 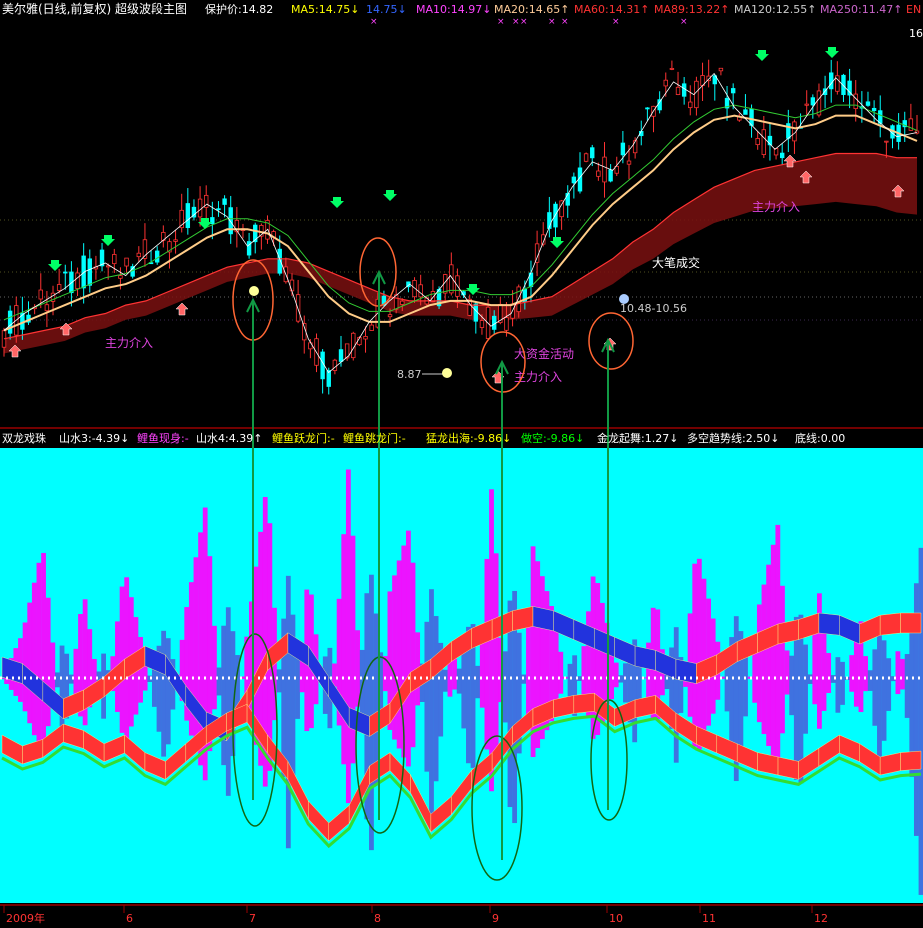 I want to click on annotation-zhuli-1: 主力介入, so click(x=129, y=343).